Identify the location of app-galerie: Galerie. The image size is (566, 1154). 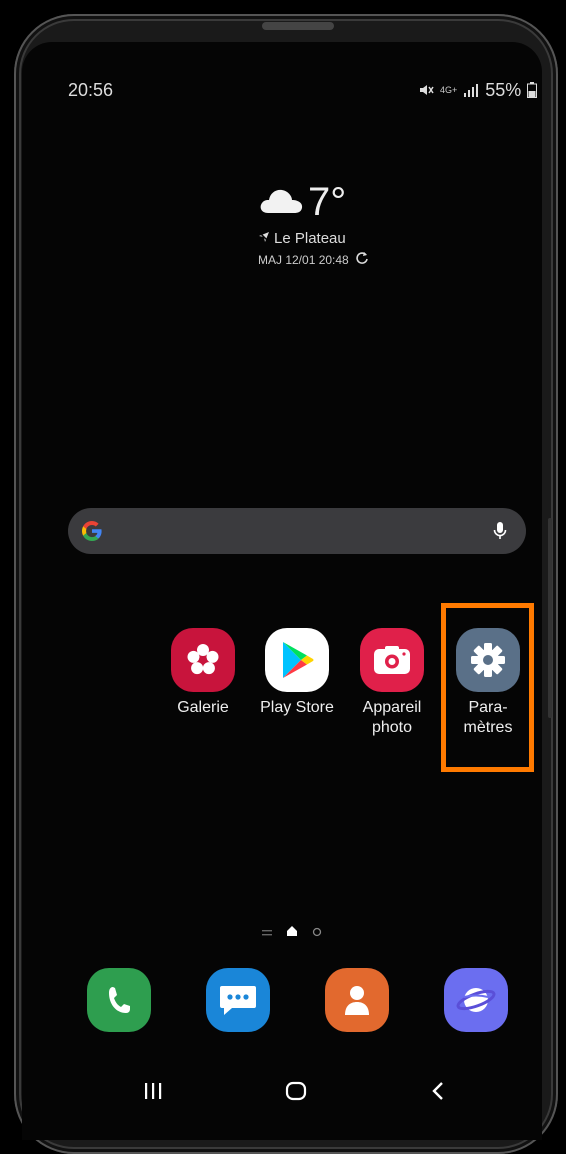
(203, 673).